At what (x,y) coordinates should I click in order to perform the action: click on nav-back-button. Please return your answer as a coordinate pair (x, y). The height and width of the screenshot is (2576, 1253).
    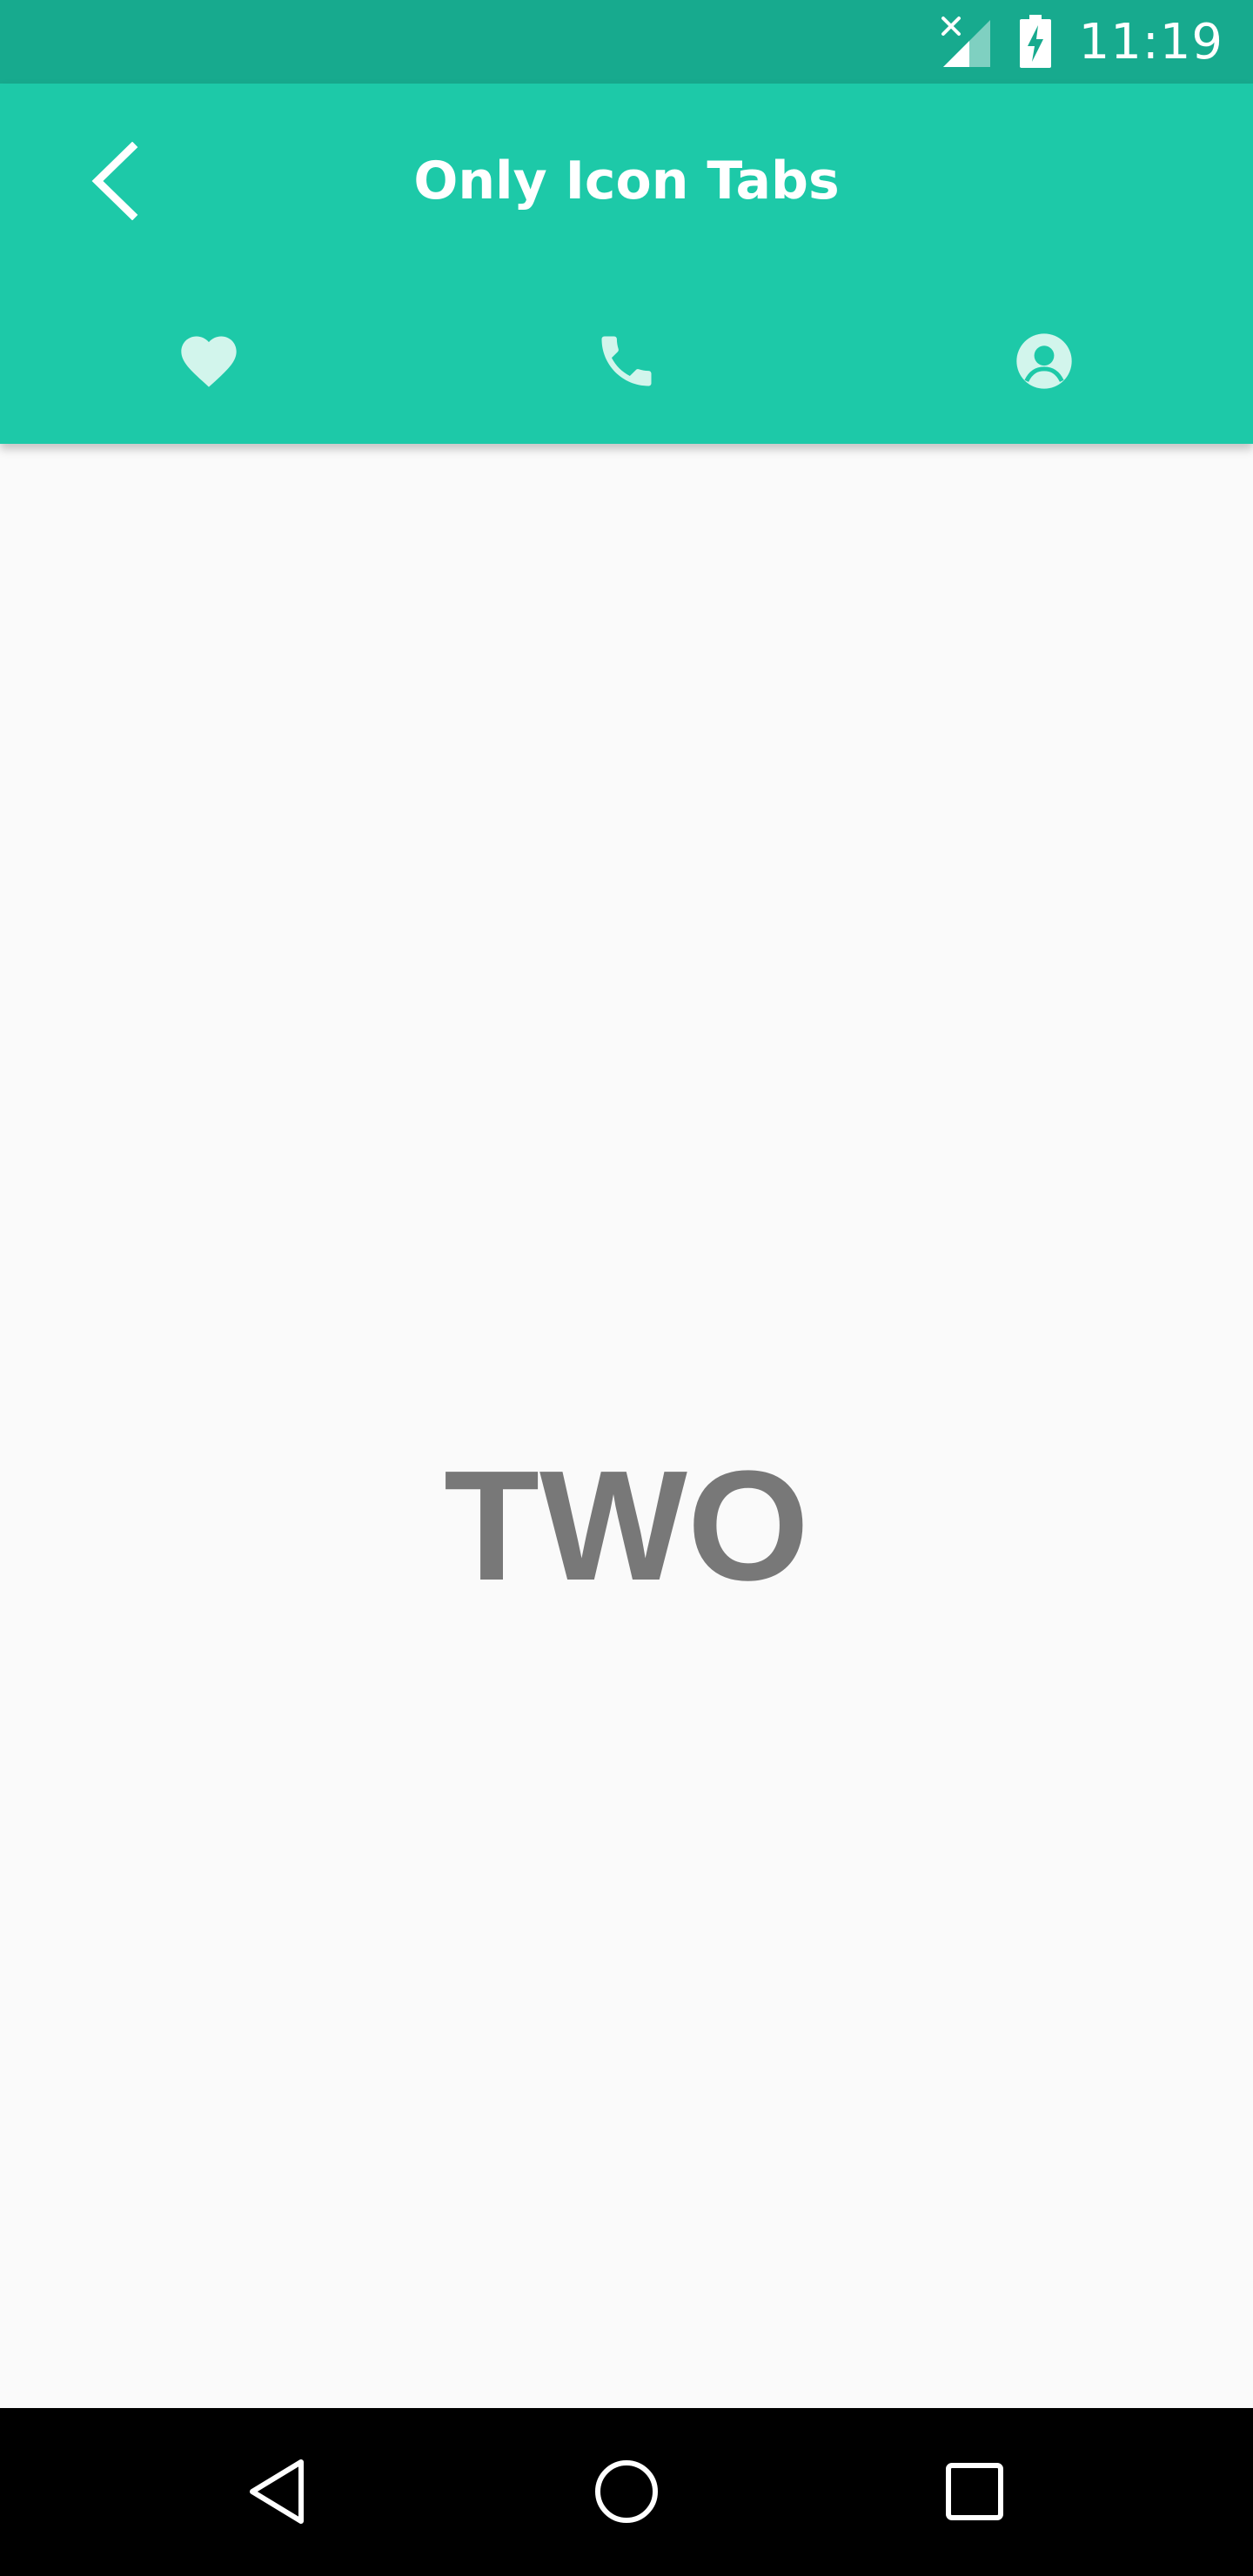
    Looking at the image, I should click on (278, 2492).